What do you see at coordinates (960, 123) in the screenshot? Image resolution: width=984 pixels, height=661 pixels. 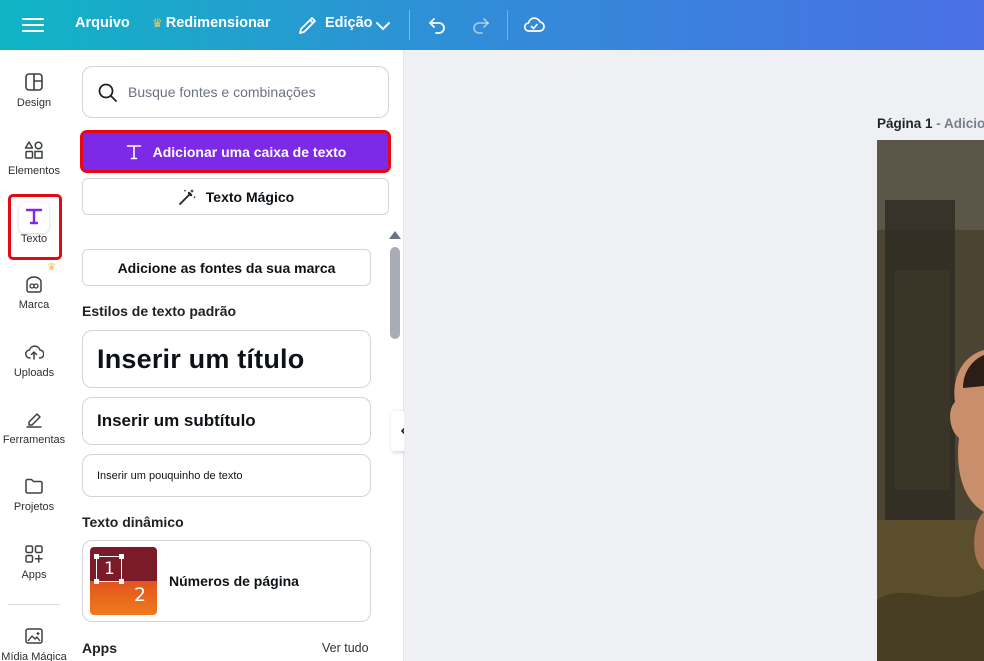 I see `page-title-input: - Adicion` at bounding box center [960, 123].